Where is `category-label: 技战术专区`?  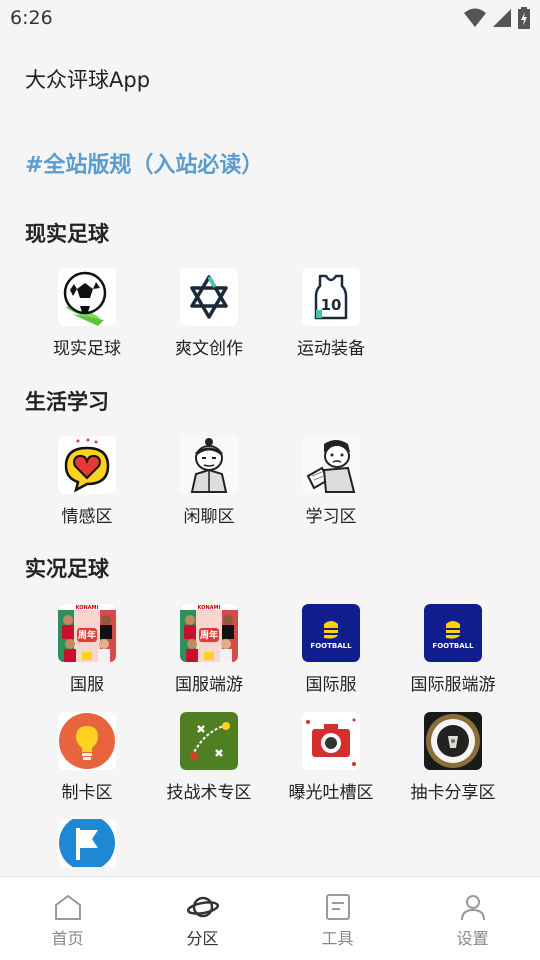
category-label: 技战术专区 is located at coordinates (209, 793).